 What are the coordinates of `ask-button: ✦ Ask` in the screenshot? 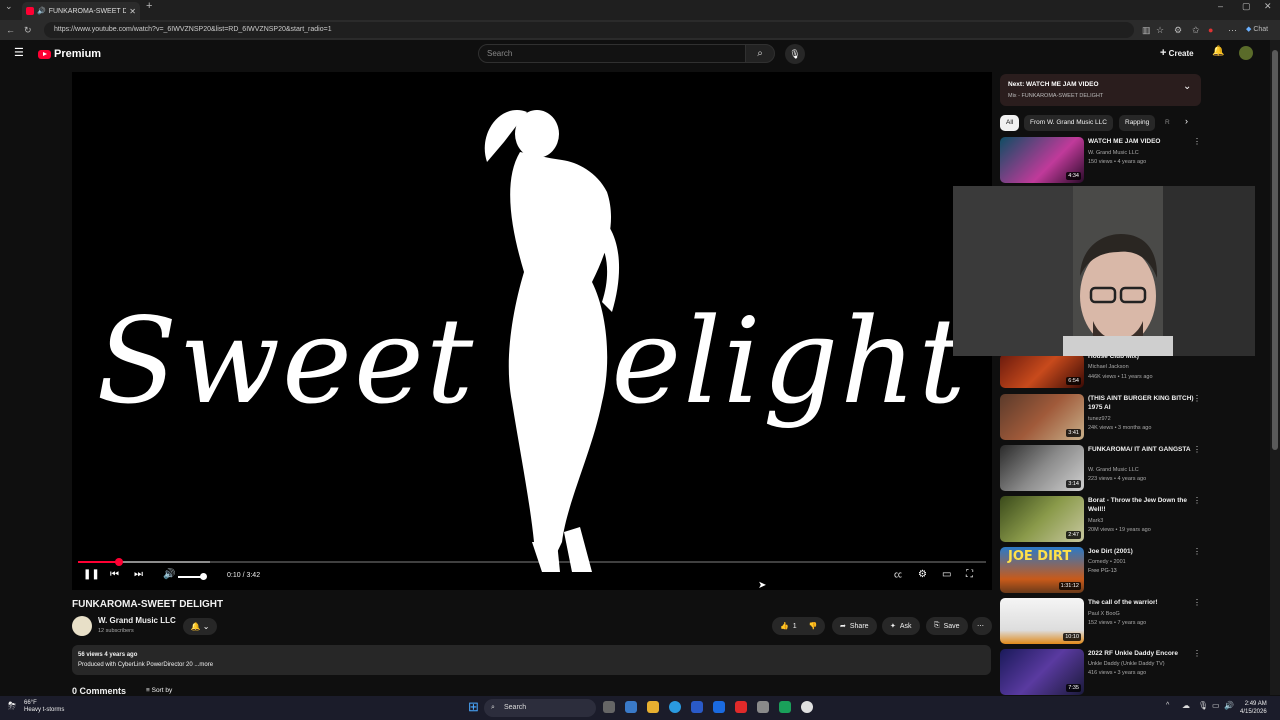 It's located at (901, 626).